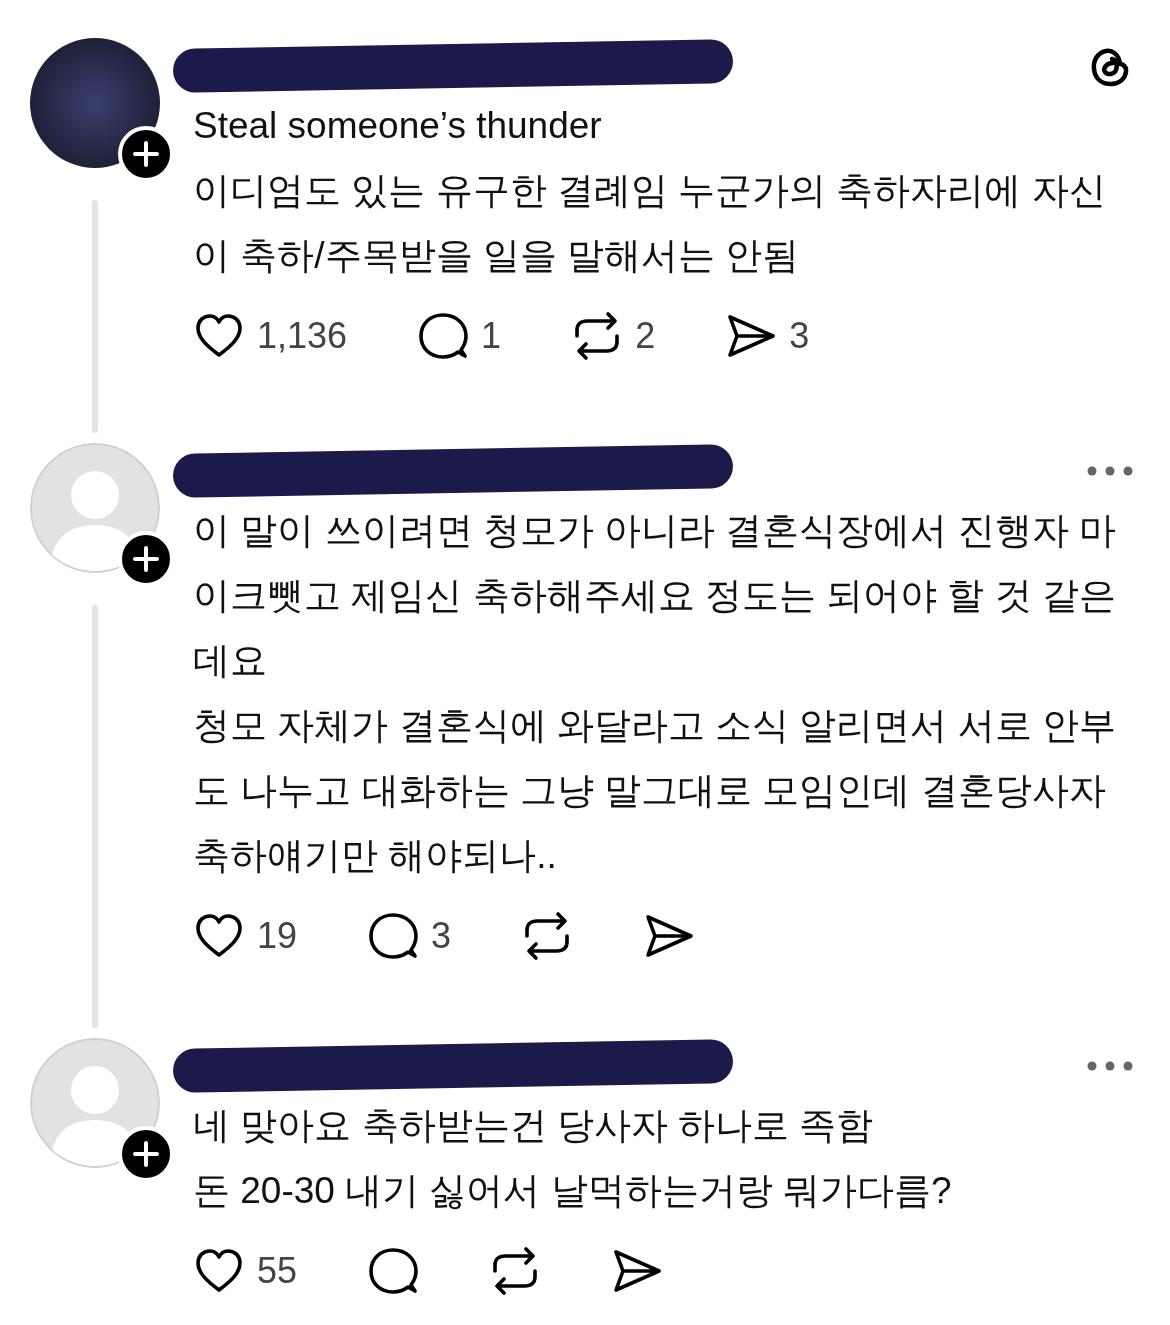 This screenshot has width=1170, height=1325. What do you see at coordinates (650, 223) in the screenshot?
I see `post-text: 이디엄도 있는 유구한 결례임 누군가의 축하자리에 자신이 축하/주목받을 일을 말해서는 안됨` at bounding box center [650, 223].